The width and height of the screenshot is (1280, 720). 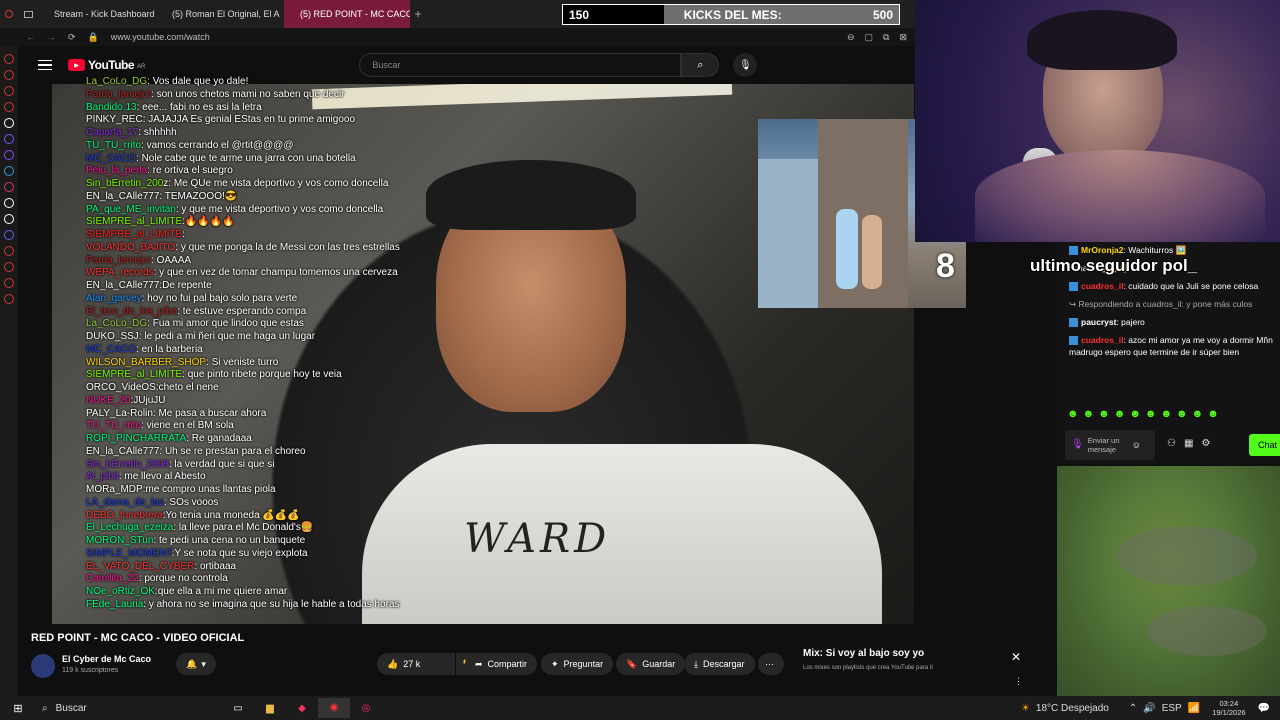 What do you see at coordinates (700, 65) in the screenshot?
I see `search-button: ⌕` at bounding box center [700, 65].